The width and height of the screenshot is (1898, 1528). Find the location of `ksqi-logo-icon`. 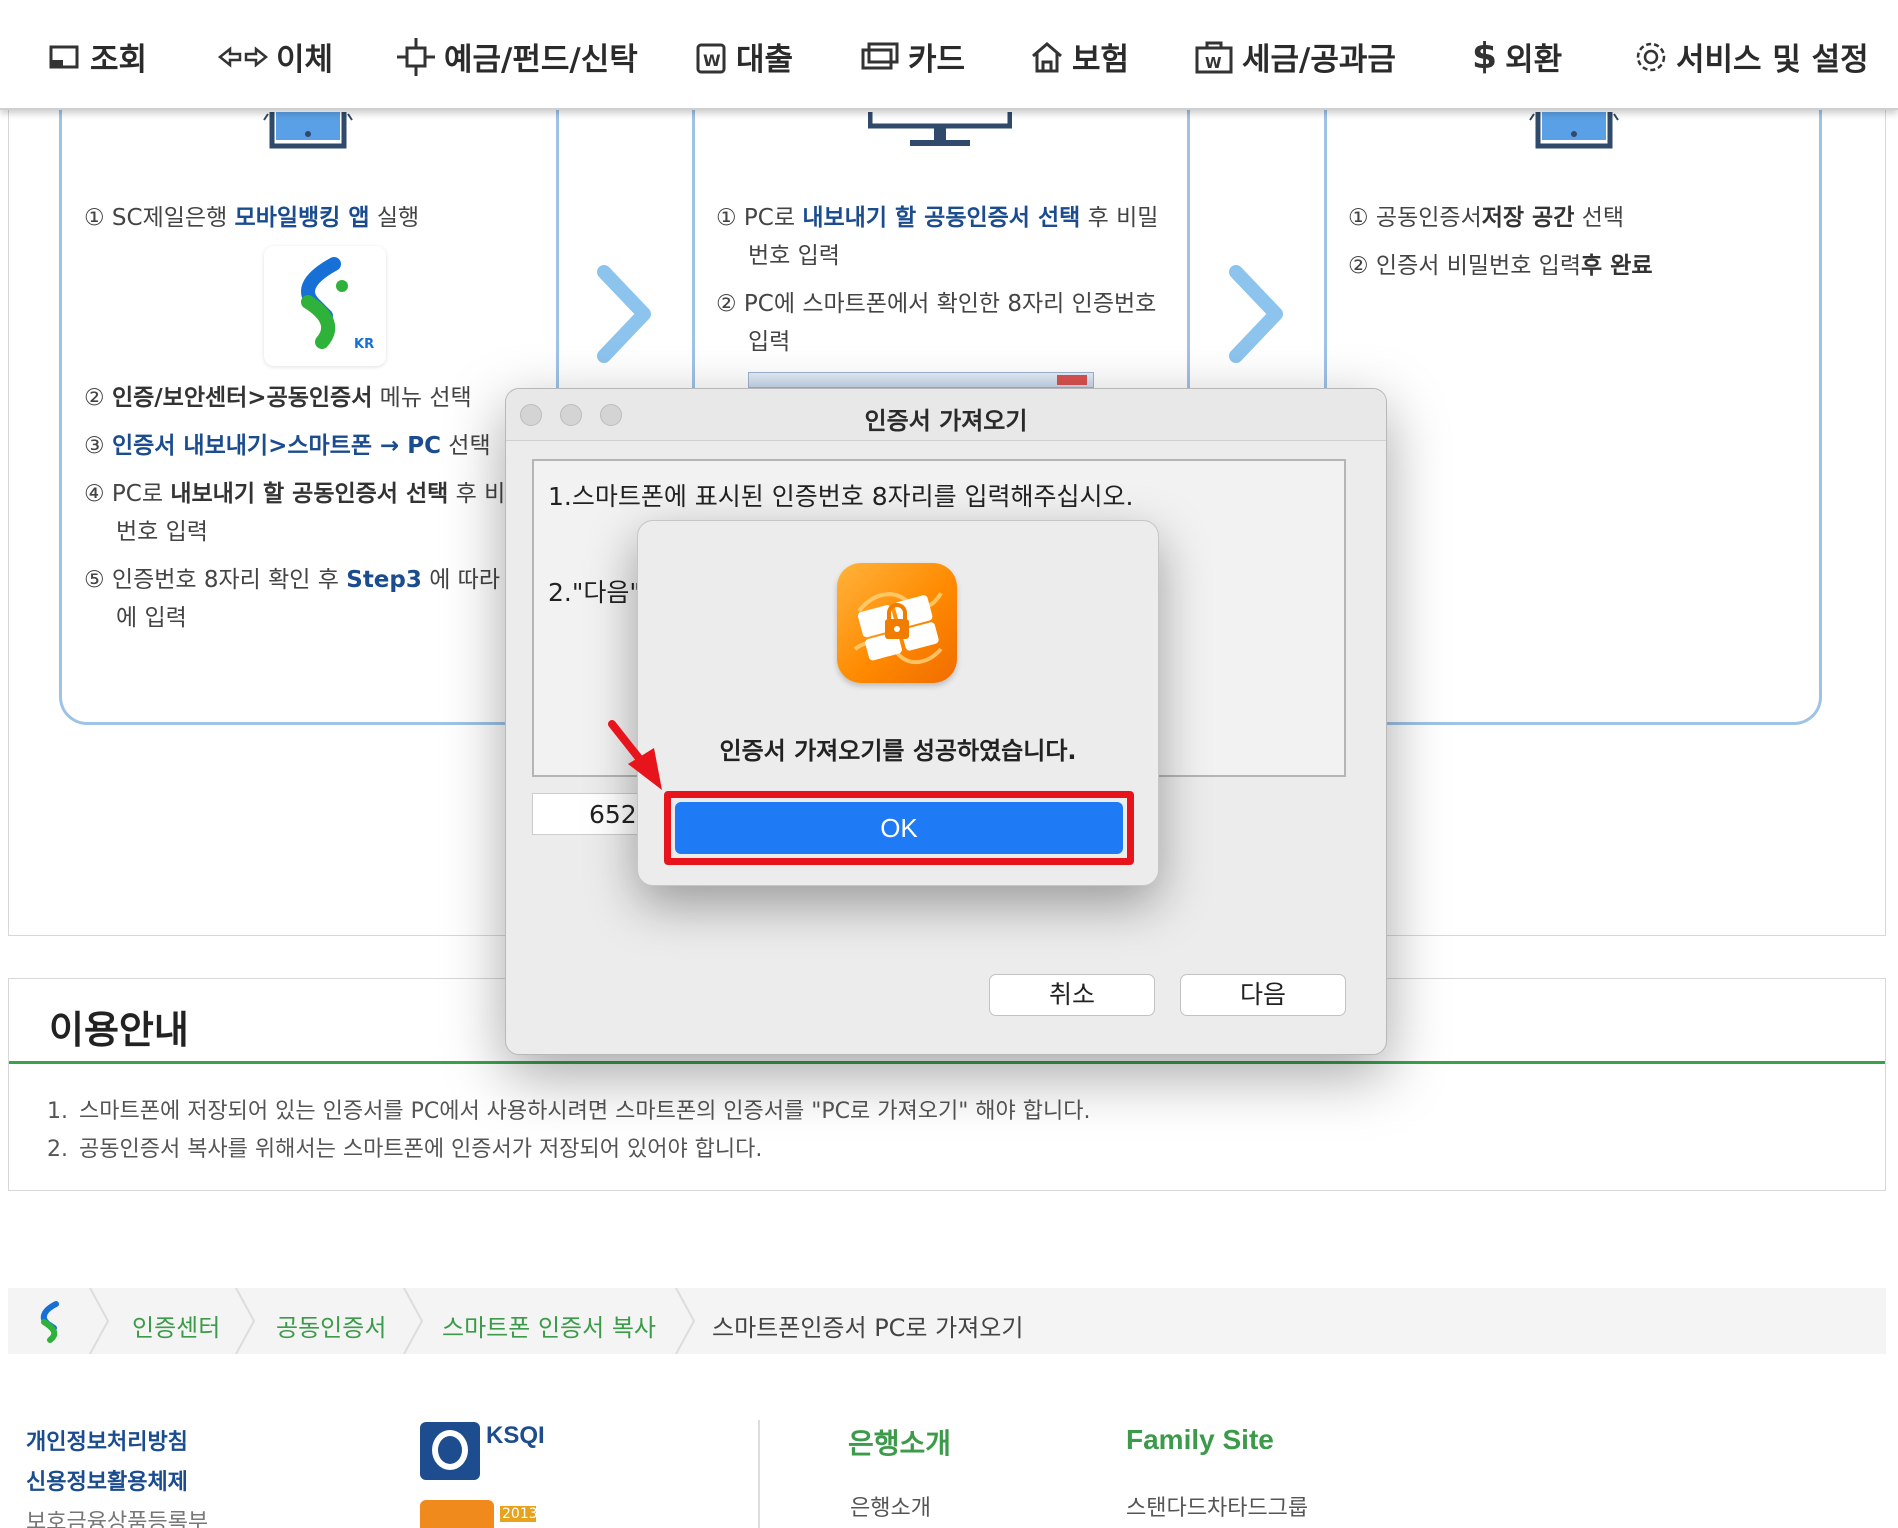

ksqi-logo-icon is located at coordinates (450, 1451).